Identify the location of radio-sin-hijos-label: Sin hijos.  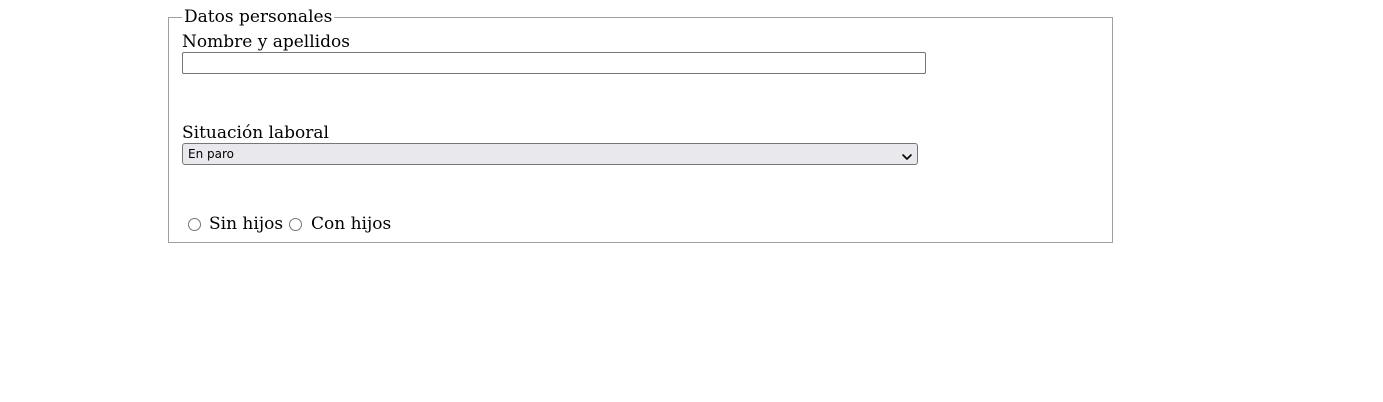
(246, 224).